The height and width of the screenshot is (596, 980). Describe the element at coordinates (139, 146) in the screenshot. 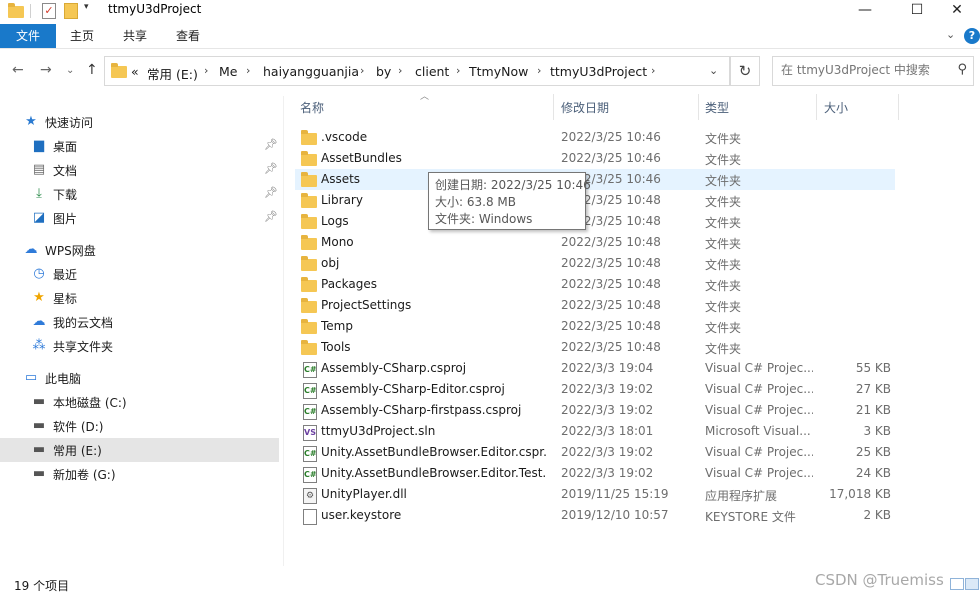

I see `sidebar-item-desktop: ▆ 桌面 📌︎` at that location.